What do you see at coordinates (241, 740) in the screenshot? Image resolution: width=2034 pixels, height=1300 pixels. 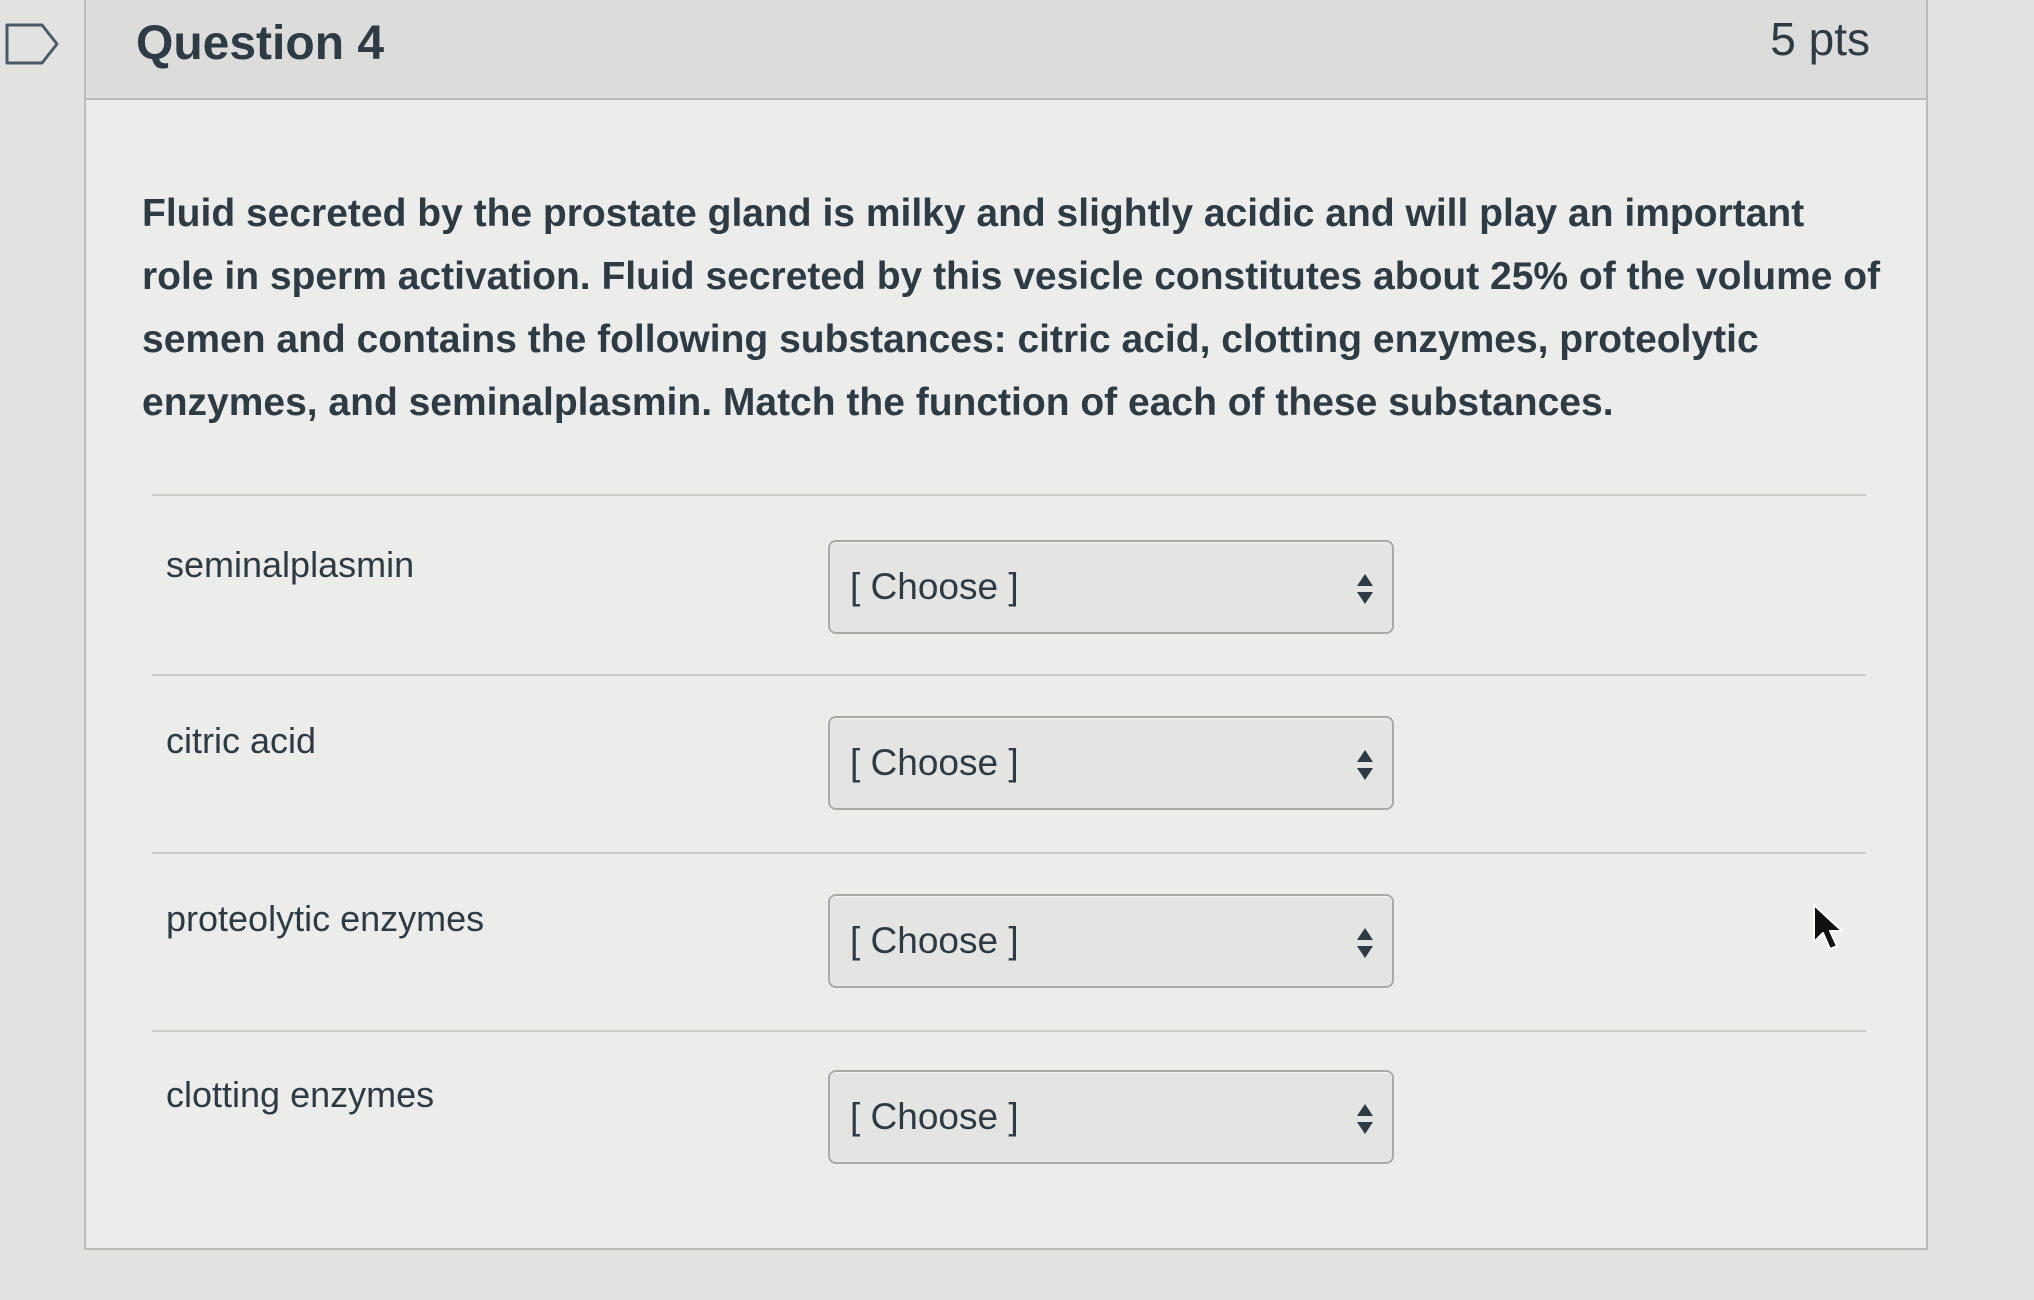 I see `match-label: citric acid` at bounding box center [241, 740].